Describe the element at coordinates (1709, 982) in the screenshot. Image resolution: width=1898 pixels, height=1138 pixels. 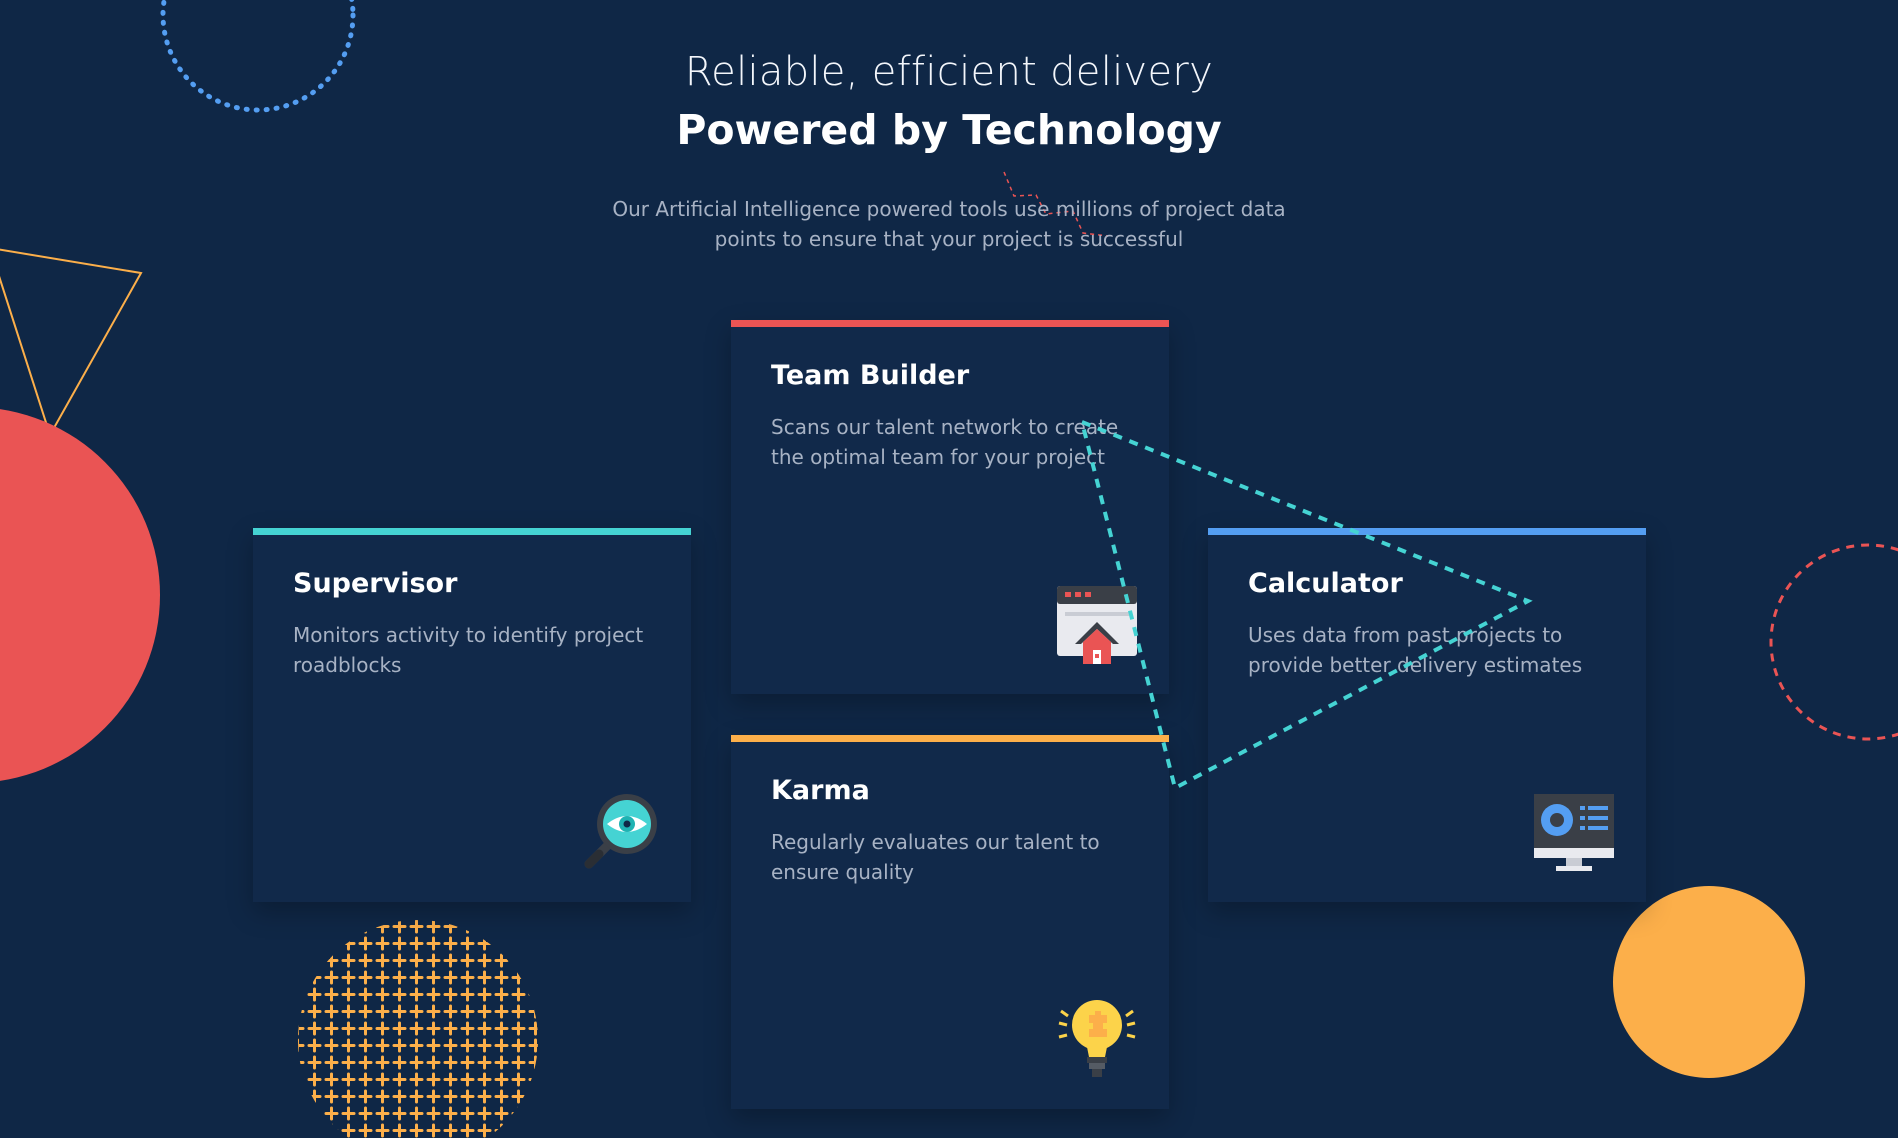
I see `filled-circle-orange` at that location.